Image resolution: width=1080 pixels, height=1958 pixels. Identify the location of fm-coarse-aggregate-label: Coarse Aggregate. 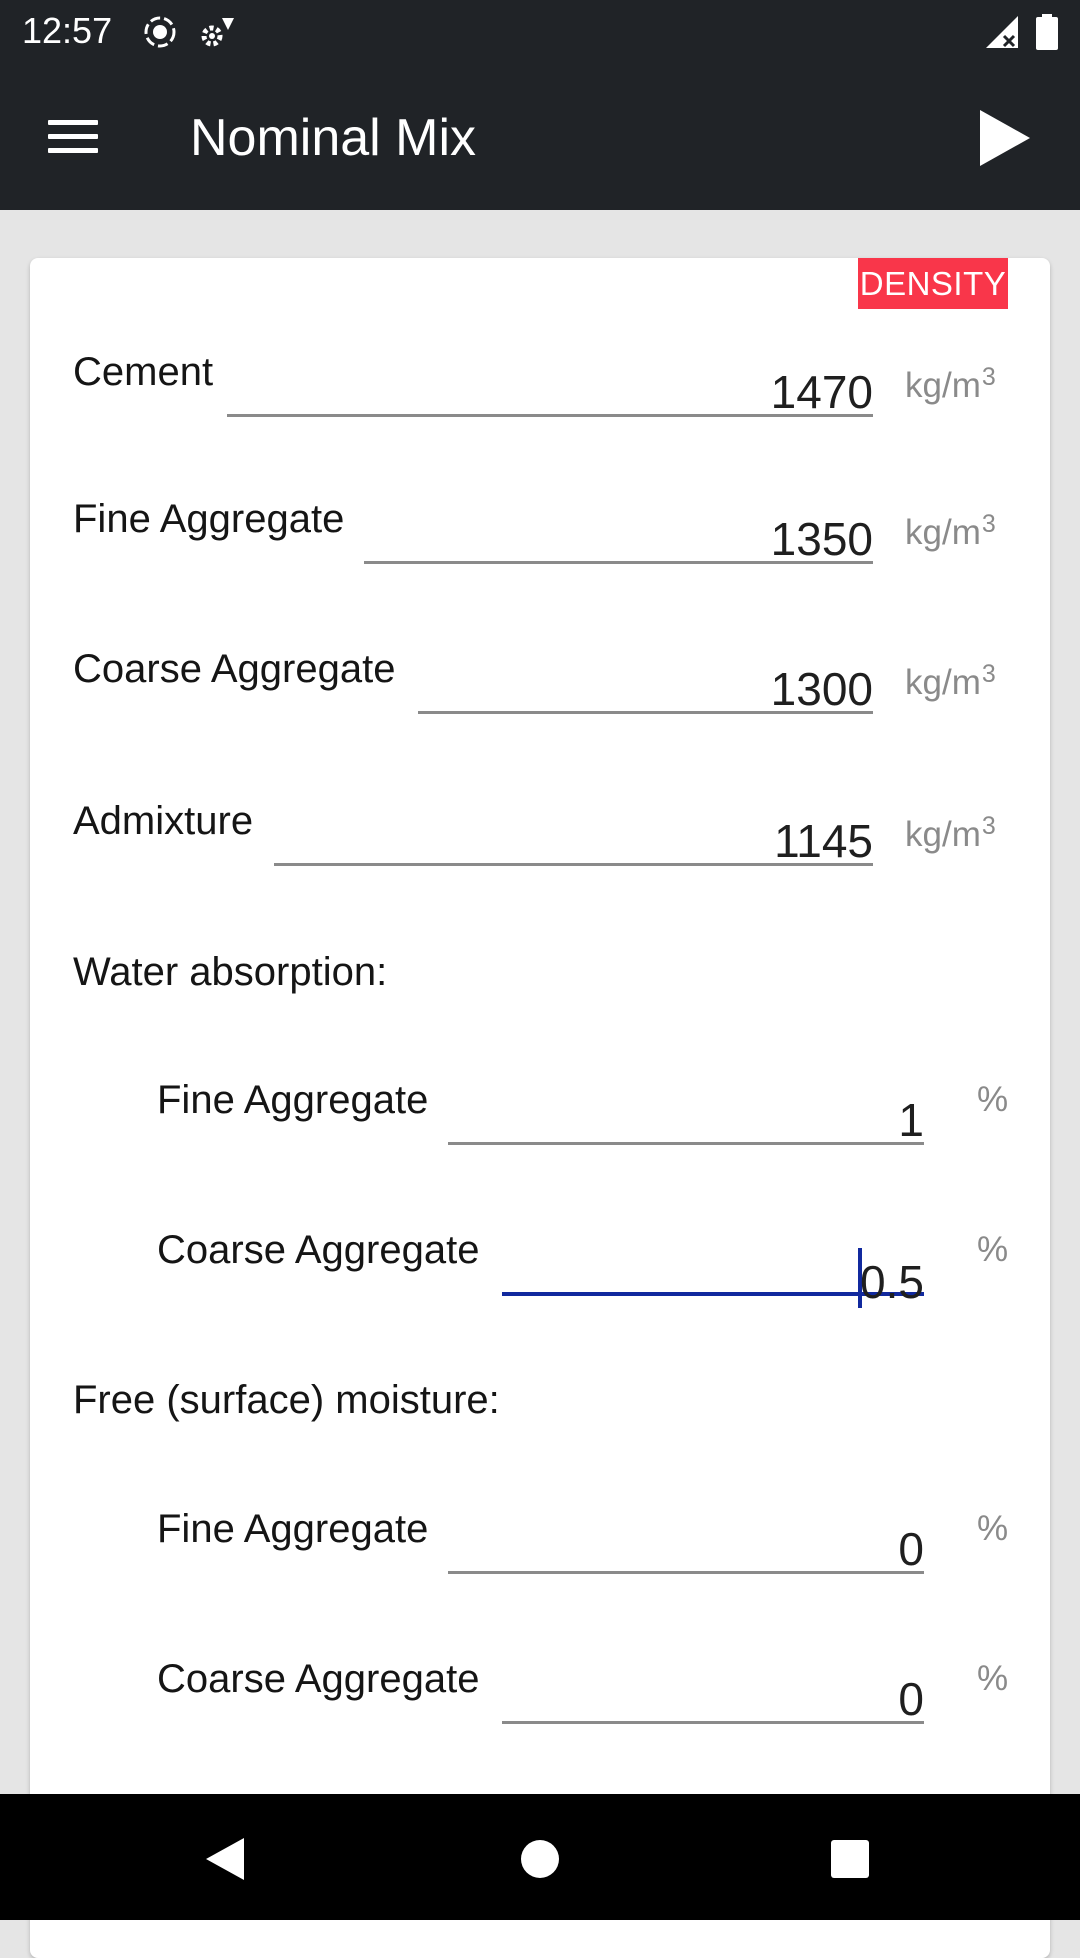
(318, 1679).